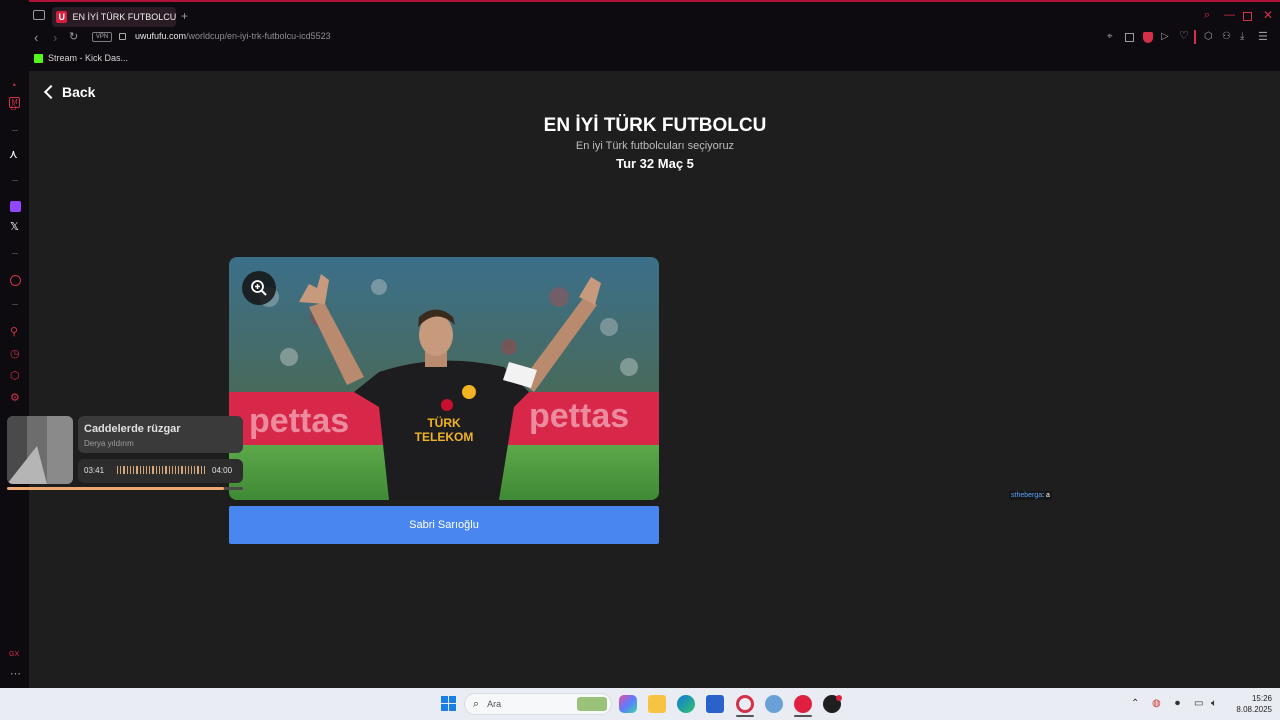 This screenshot has width=1280, height=720. What do you see at coordinates (1177, 703) in the screenshot?
I see `microphone-icon: ⏺` at bounding box center [1177, 703].